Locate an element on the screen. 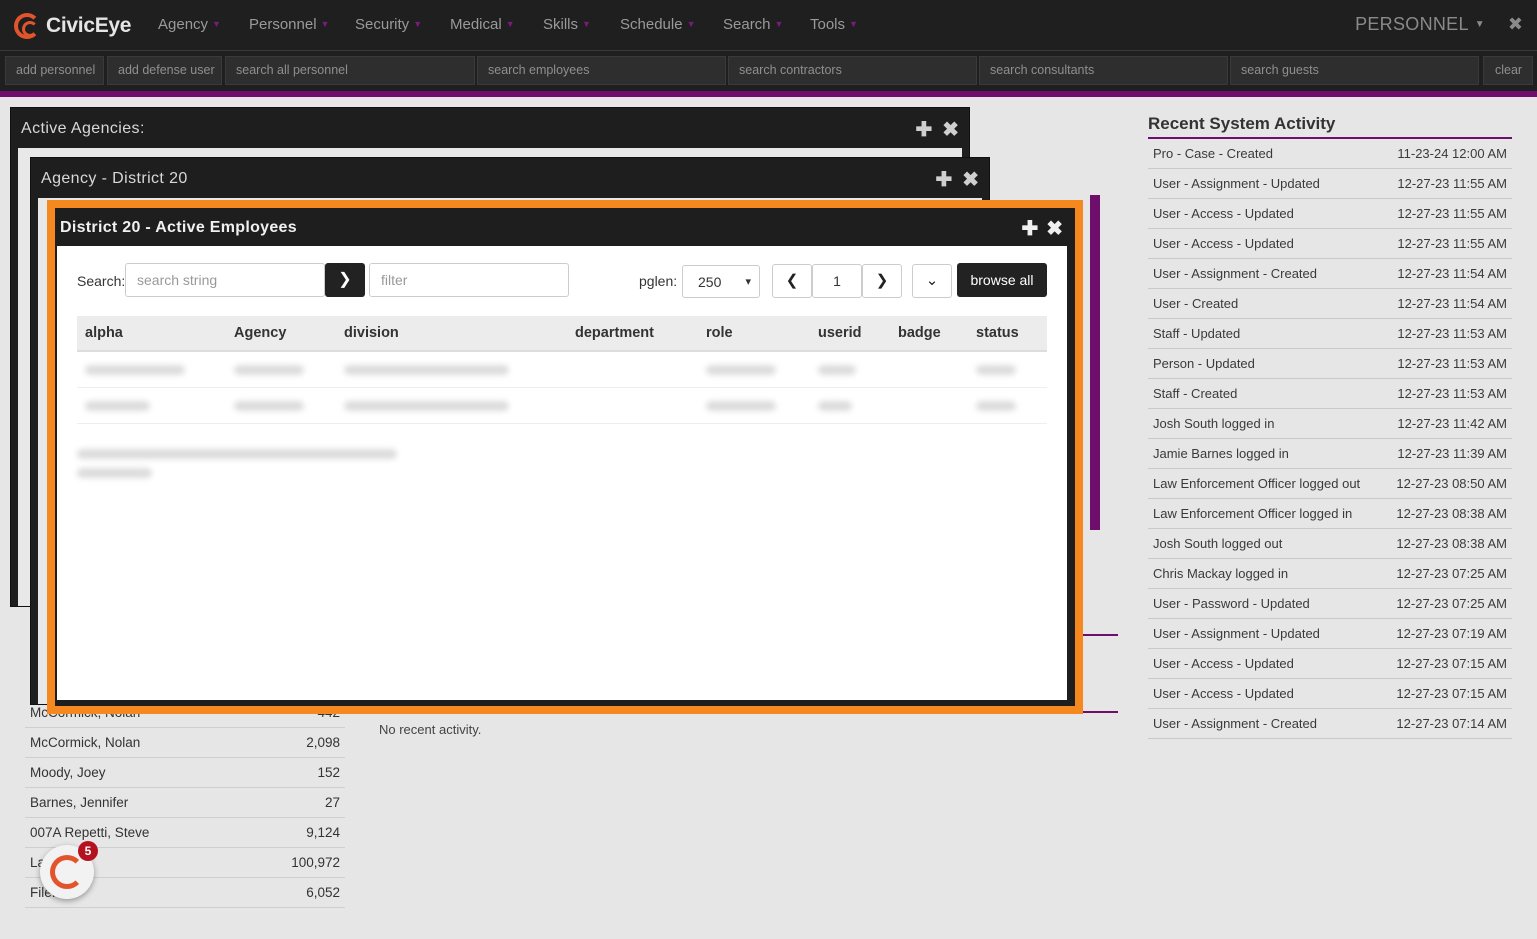 The height and width of the screenshot is (939, 1537). chevron-down-icon: ⌄ is located at coordinates (932, 280).